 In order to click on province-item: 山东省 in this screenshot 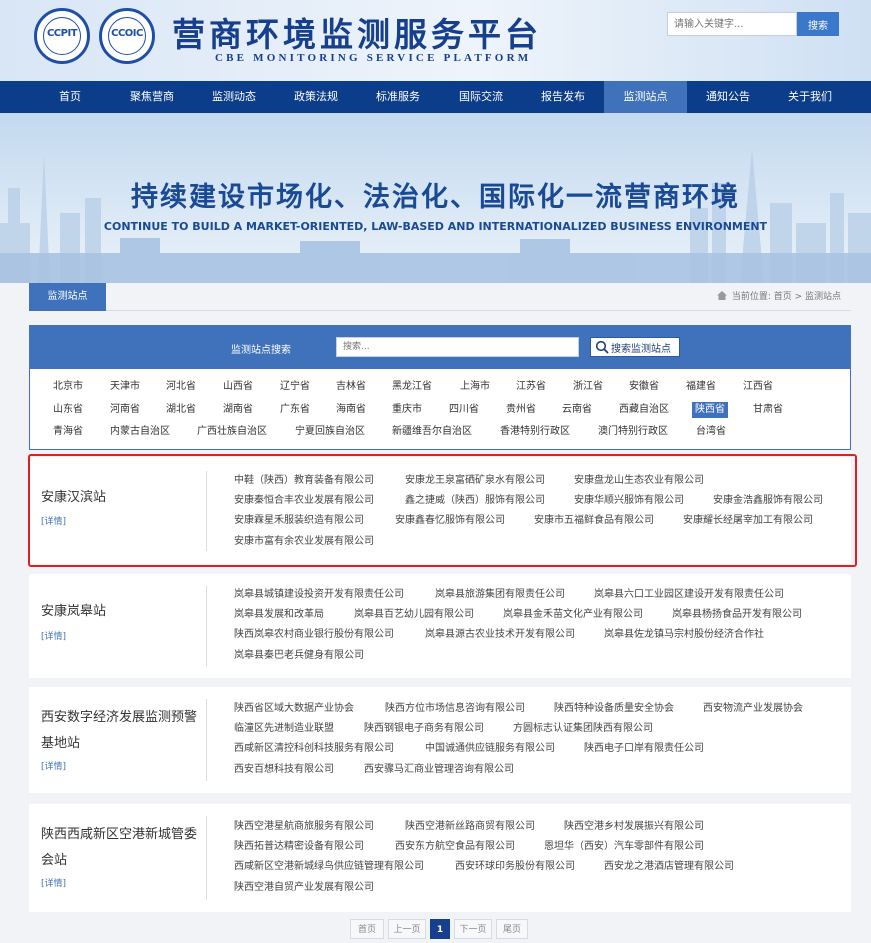, I will do `click(68, 410)`.